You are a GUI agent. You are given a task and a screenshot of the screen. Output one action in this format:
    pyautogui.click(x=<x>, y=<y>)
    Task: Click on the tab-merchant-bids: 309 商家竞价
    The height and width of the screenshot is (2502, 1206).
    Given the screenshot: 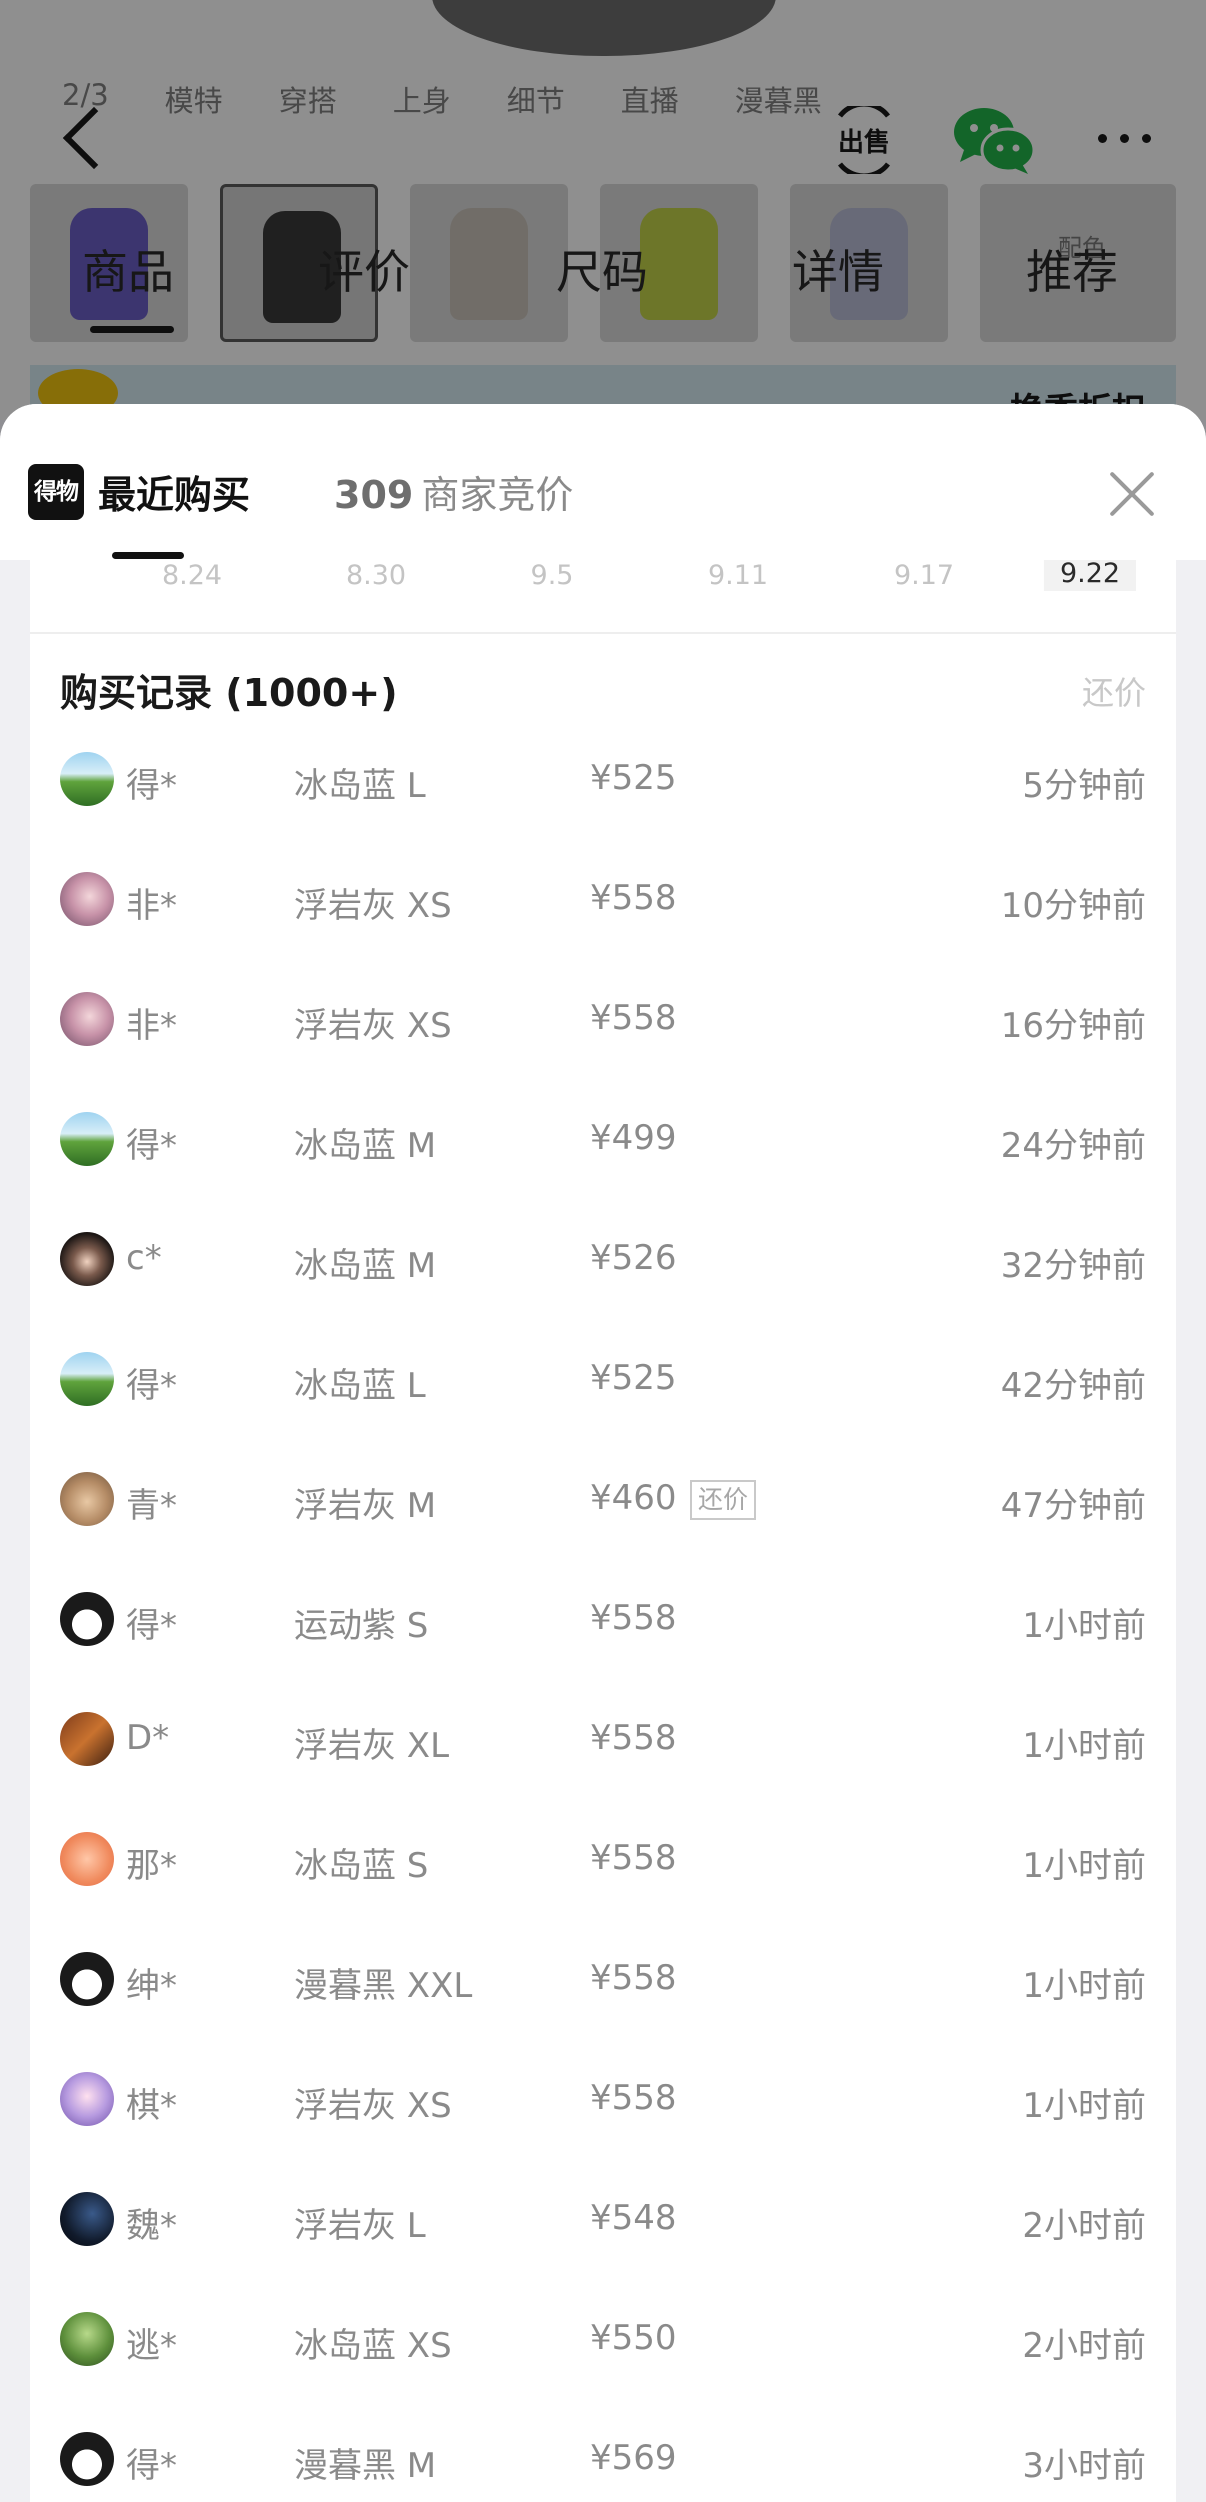 What is the action you would take?
    pyautogui.click(x=453, y=491)
    